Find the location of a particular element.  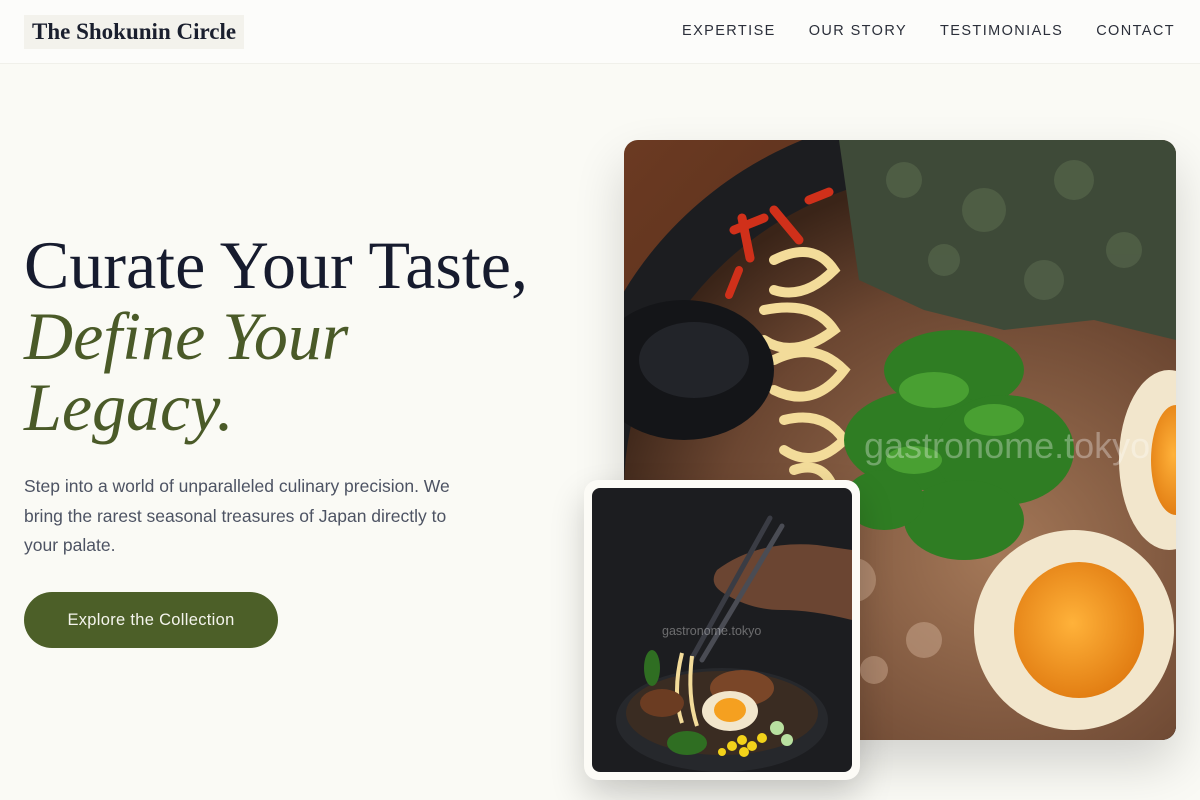

plated-dish-image: gastronome.tokyo is located at coordinates (722, 630).